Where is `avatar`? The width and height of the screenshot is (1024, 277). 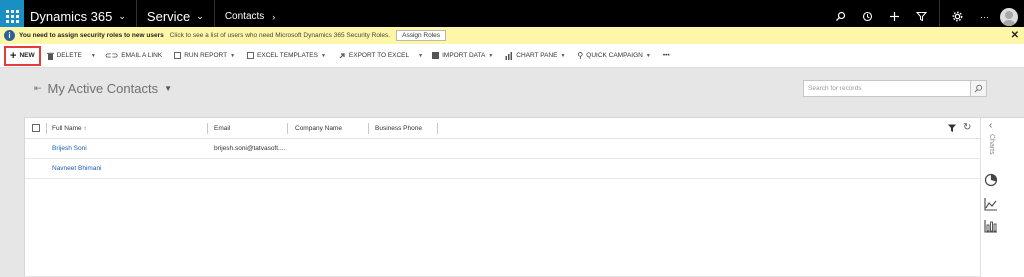 avatar is located at coordinates (1009, 16).